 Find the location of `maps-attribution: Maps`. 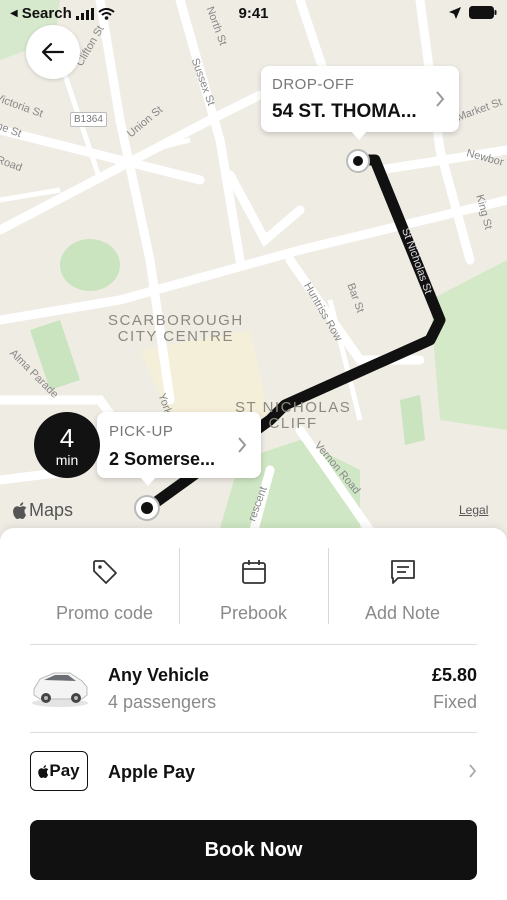

maps-attribution: Maps is located at coordinates (43, 510).